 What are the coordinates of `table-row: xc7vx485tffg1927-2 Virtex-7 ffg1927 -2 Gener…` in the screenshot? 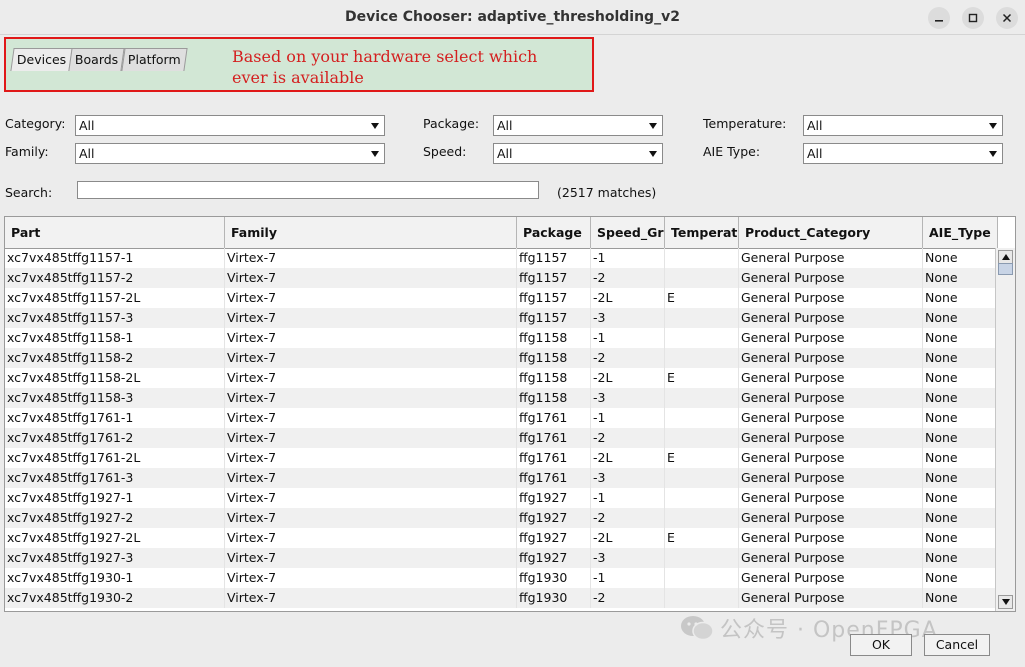 It's located at (501, 518).